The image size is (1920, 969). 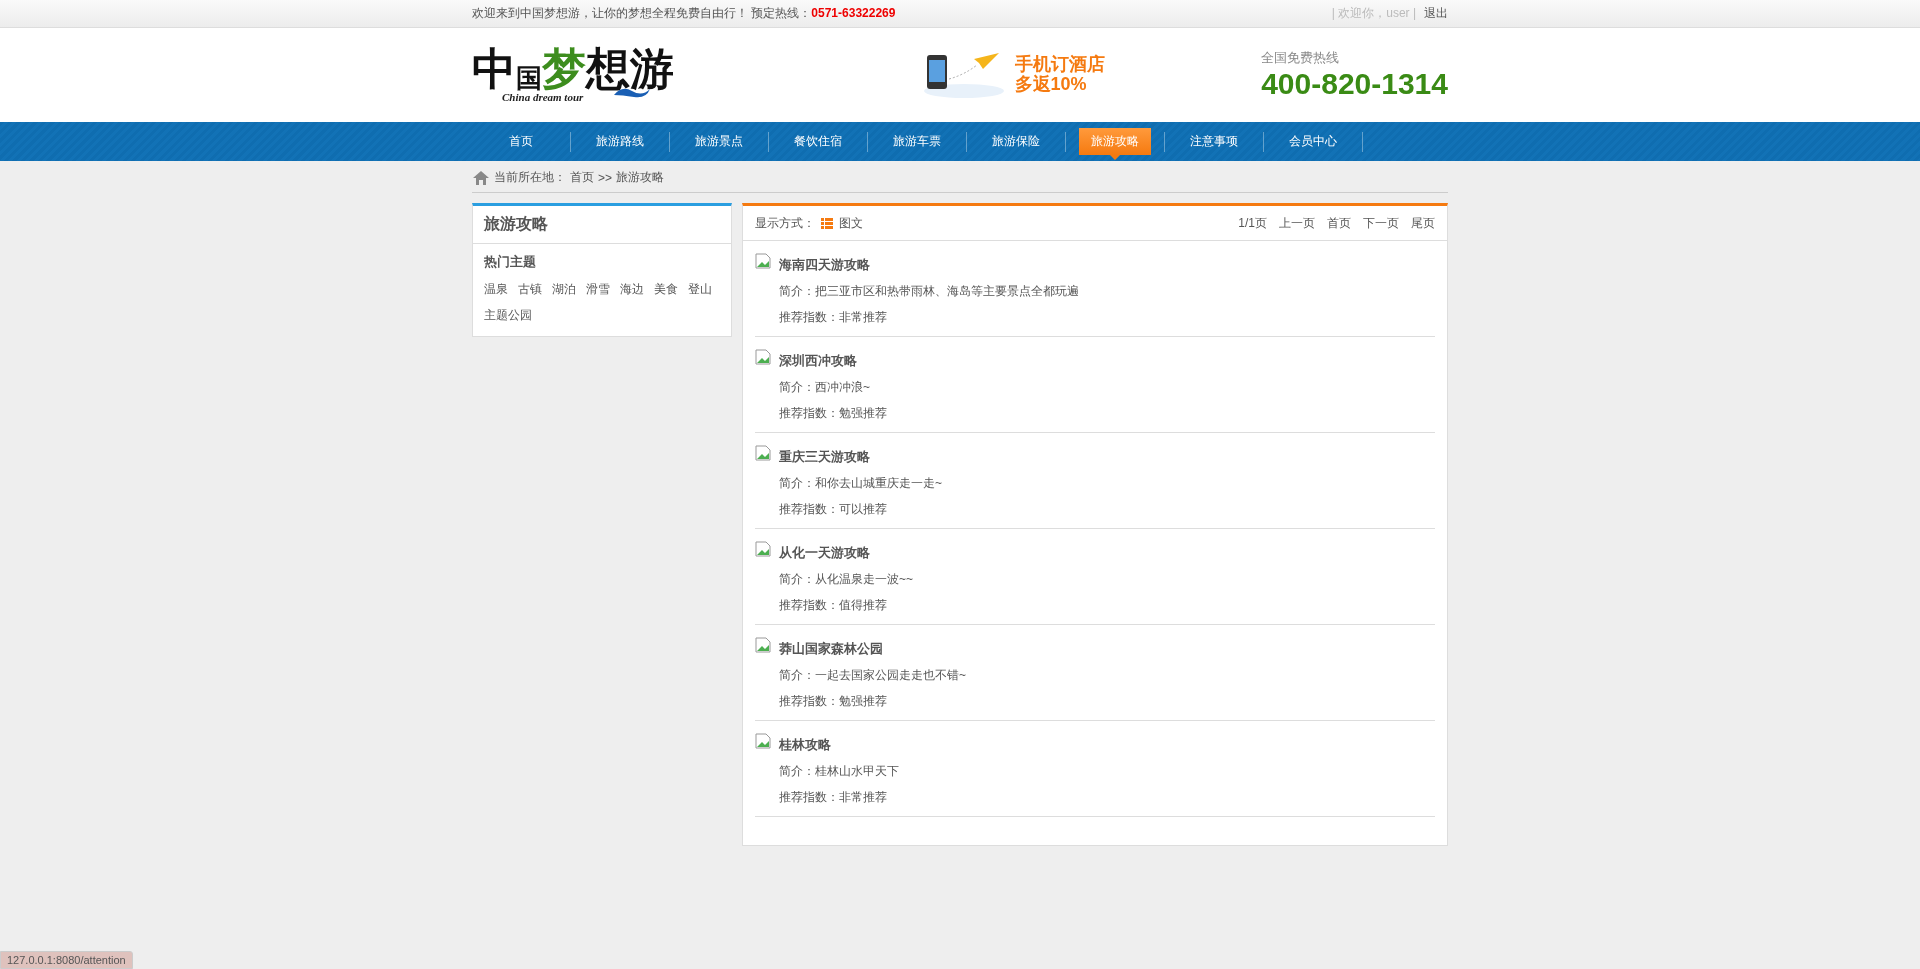 I want to click on article-summary: 简介：西冲冲浪~, so click(x=825, y=387).